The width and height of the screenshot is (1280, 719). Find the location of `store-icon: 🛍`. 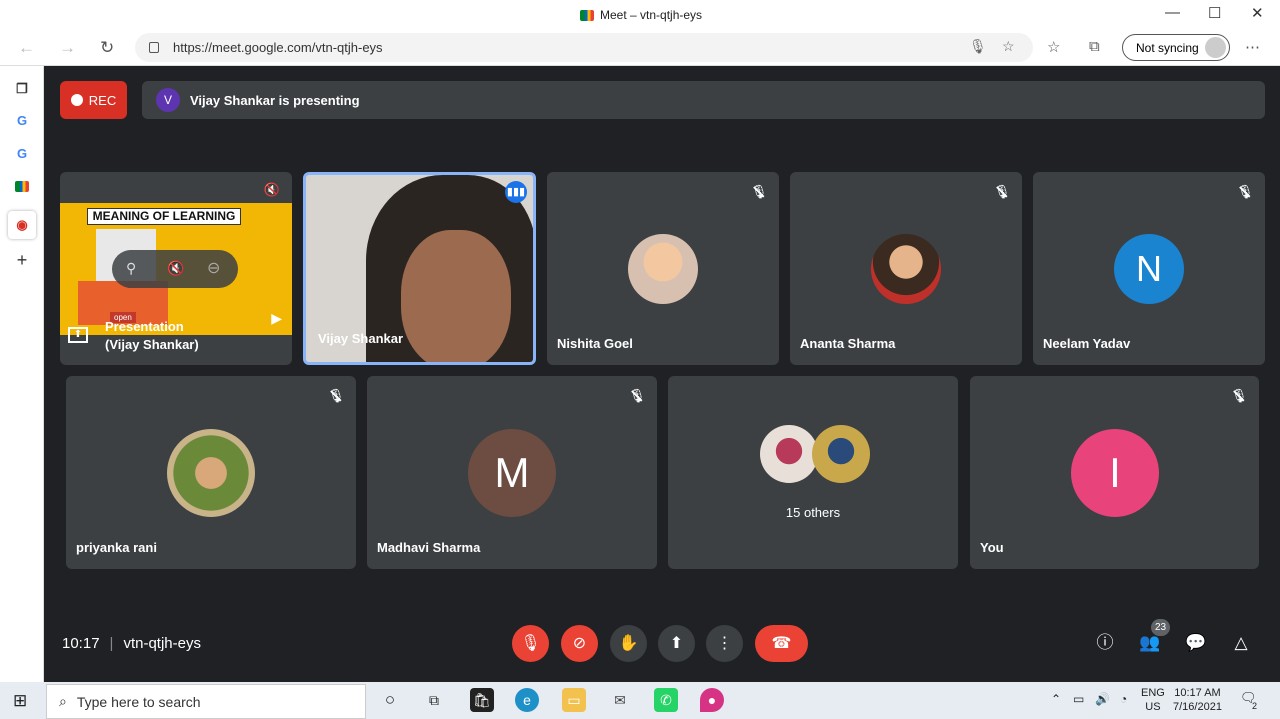

store-icon: 🛍 is located at coordinates (482, 700).